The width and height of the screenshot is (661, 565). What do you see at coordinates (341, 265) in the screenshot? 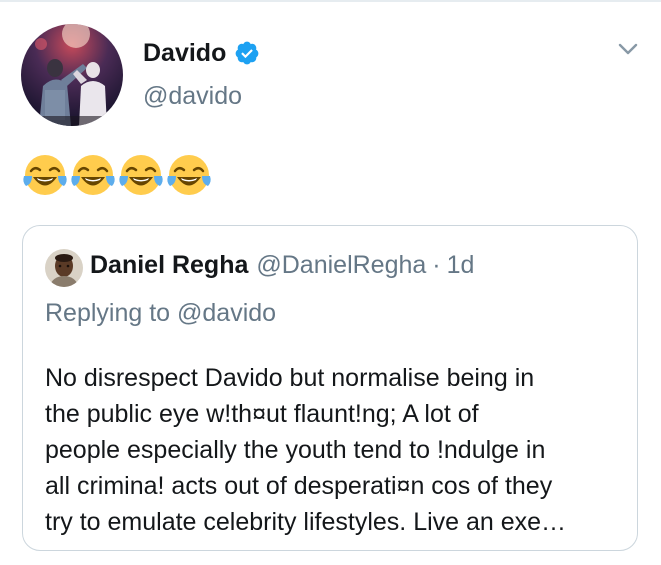
I see `quoted-author-handle: @DanielRegha` at bounding box center [341, 265].